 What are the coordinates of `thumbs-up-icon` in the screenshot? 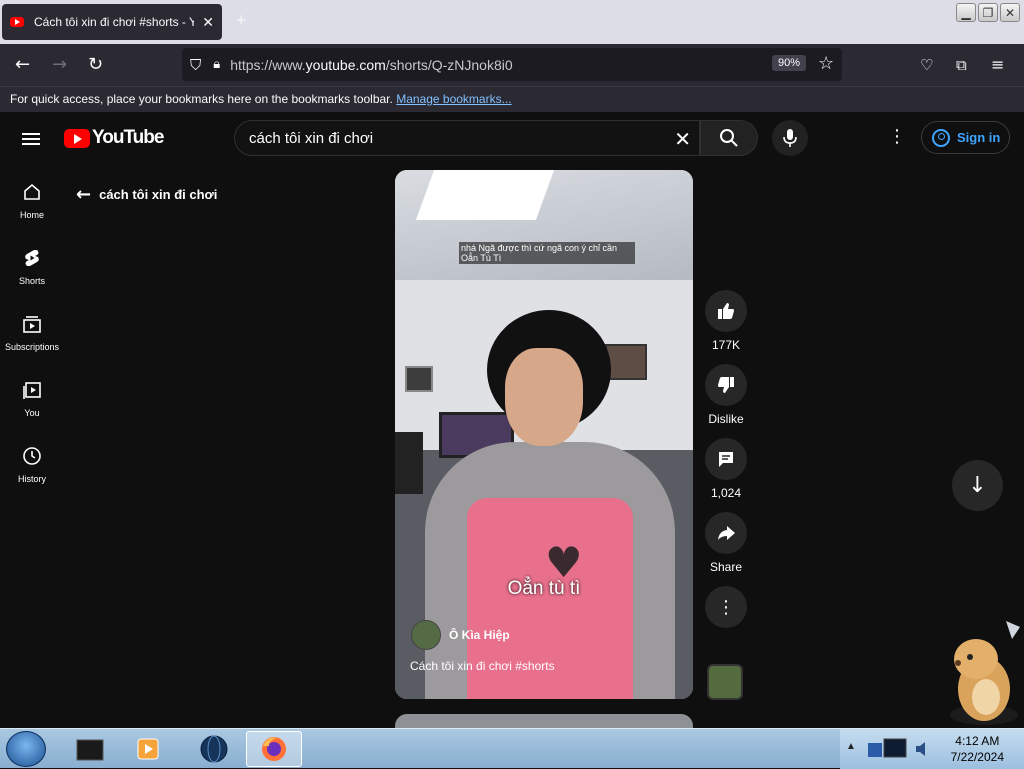 It's located at (726, 311).